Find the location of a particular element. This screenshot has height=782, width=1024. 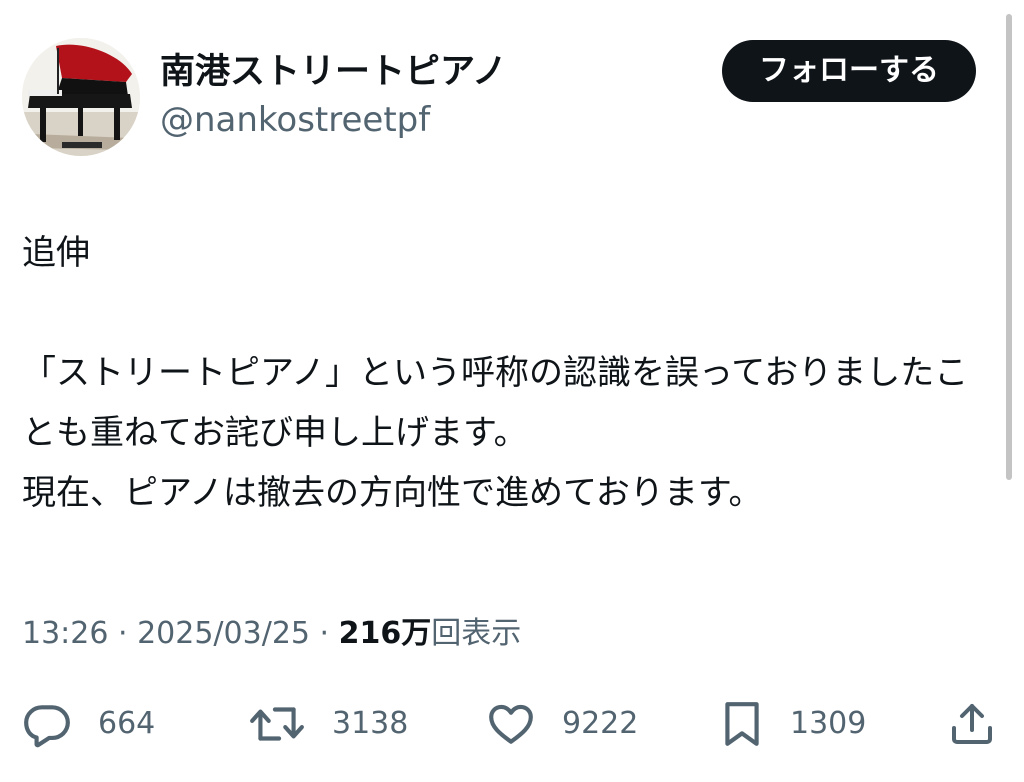

grand-piano-avatar-image is located at coordinates (81, 97).